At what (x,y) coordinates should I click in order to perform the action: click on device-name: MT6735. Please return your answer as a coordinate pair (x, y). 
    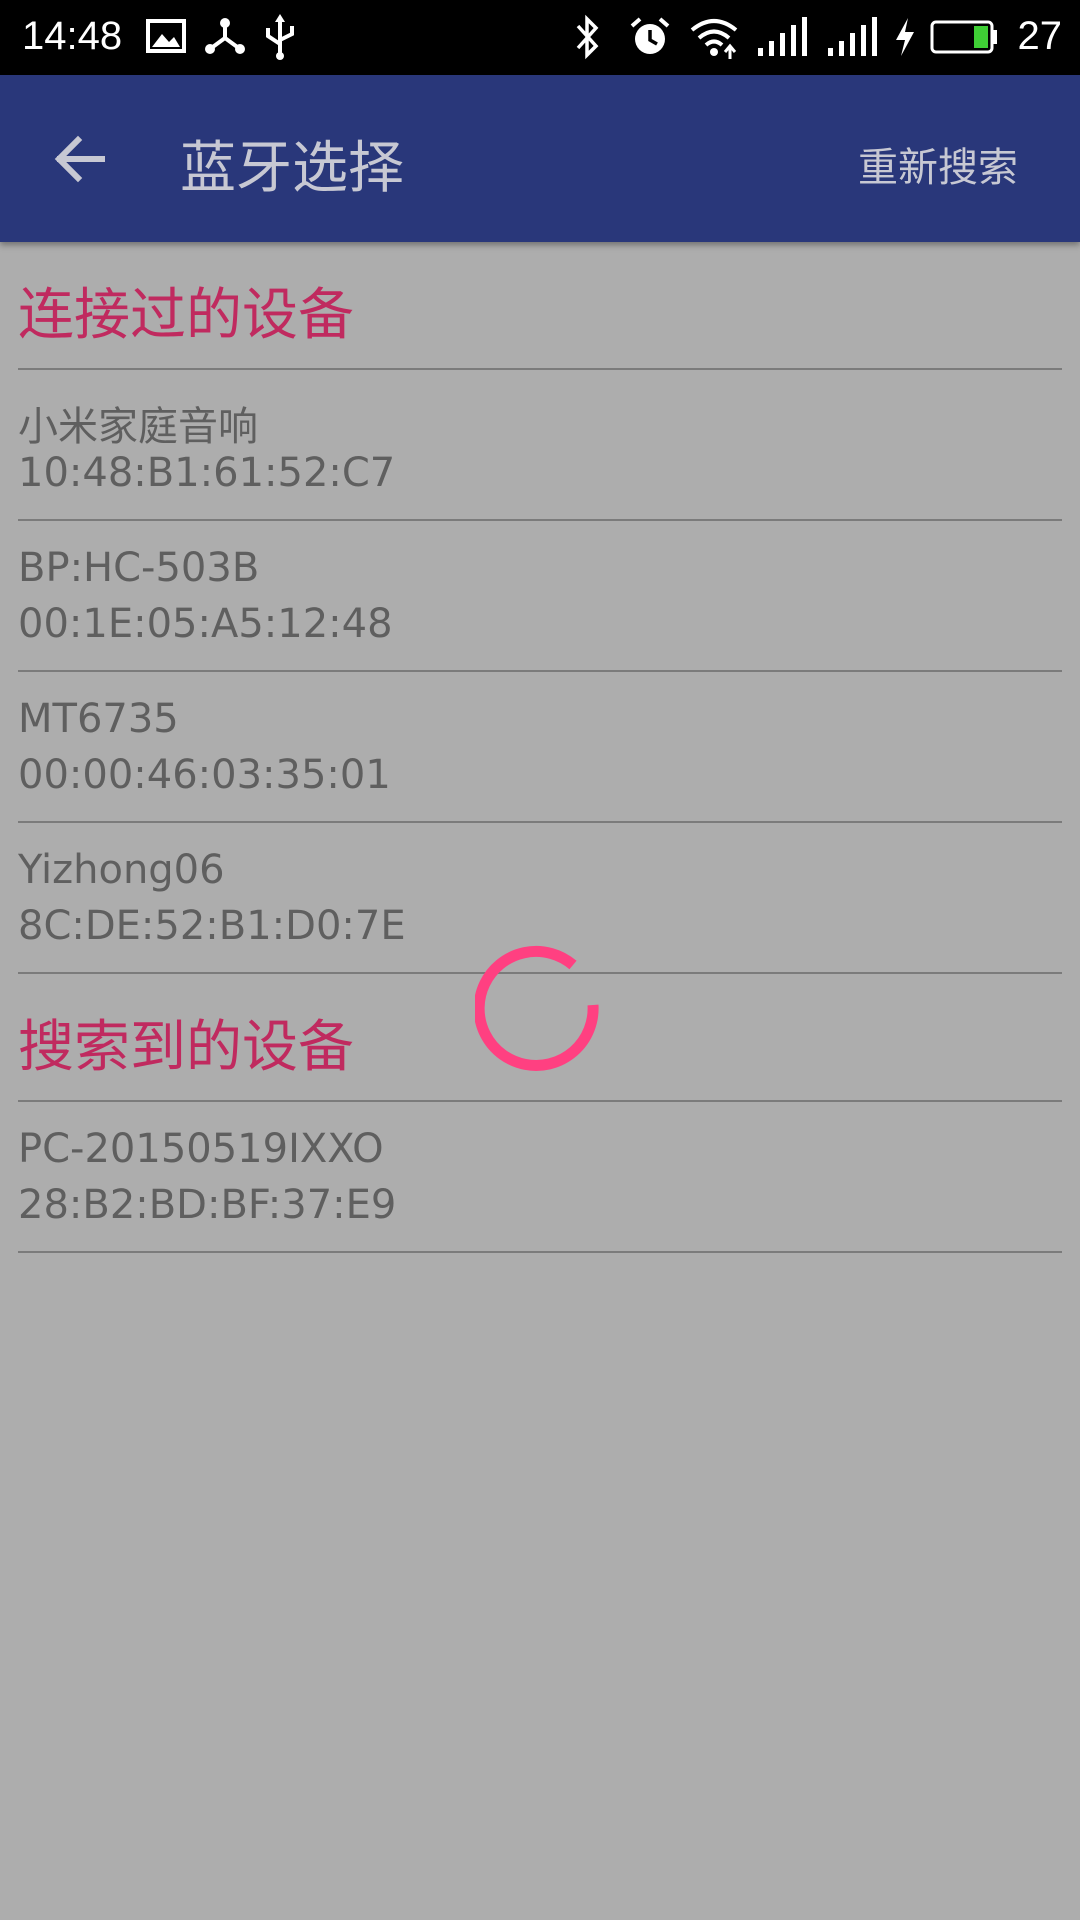
    Looking at the image, I should click on (98, 719).